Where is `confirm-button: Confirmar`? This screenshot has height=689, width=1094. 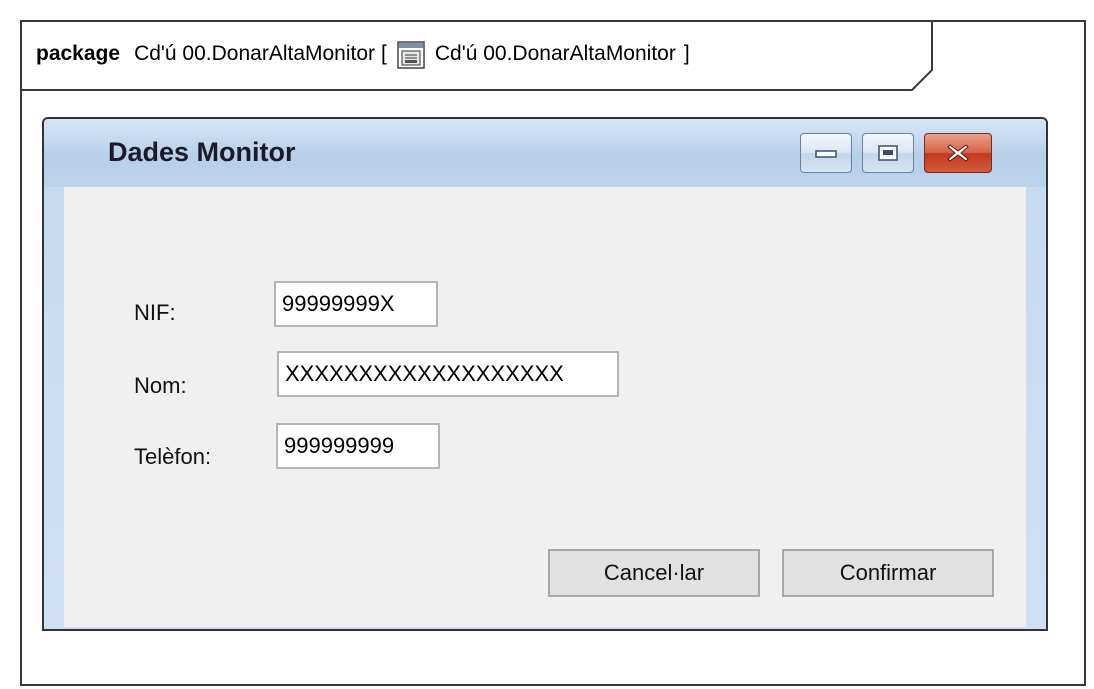
confirm-button: Confirmar is located at coordinates (888, 573).